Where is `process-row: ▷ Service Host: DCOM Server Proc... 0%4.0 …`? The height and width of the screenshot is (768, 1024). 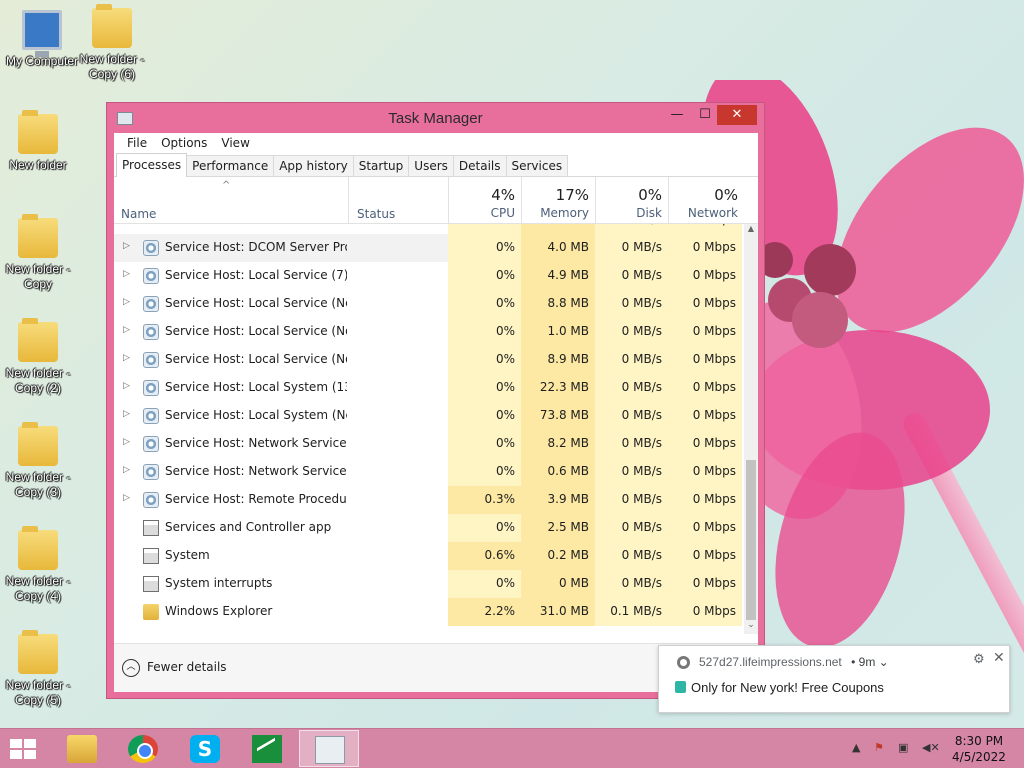
process-row: ▷ Service Host: DCOM Server Proc... 0%4.0 … is located at coordinates (436, 248).